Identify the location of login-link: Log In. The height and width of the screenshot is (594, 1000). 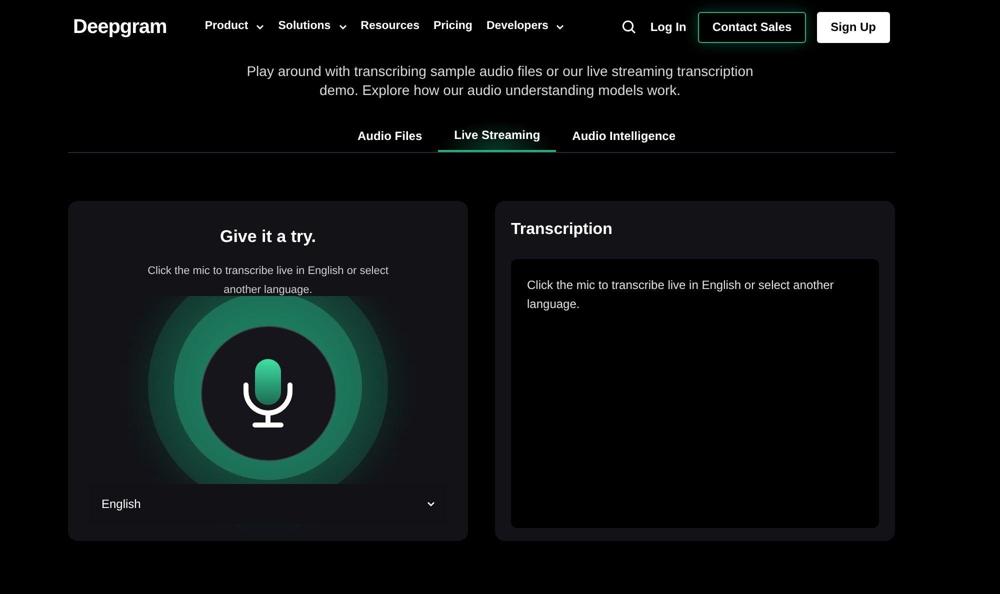
(668, 27).